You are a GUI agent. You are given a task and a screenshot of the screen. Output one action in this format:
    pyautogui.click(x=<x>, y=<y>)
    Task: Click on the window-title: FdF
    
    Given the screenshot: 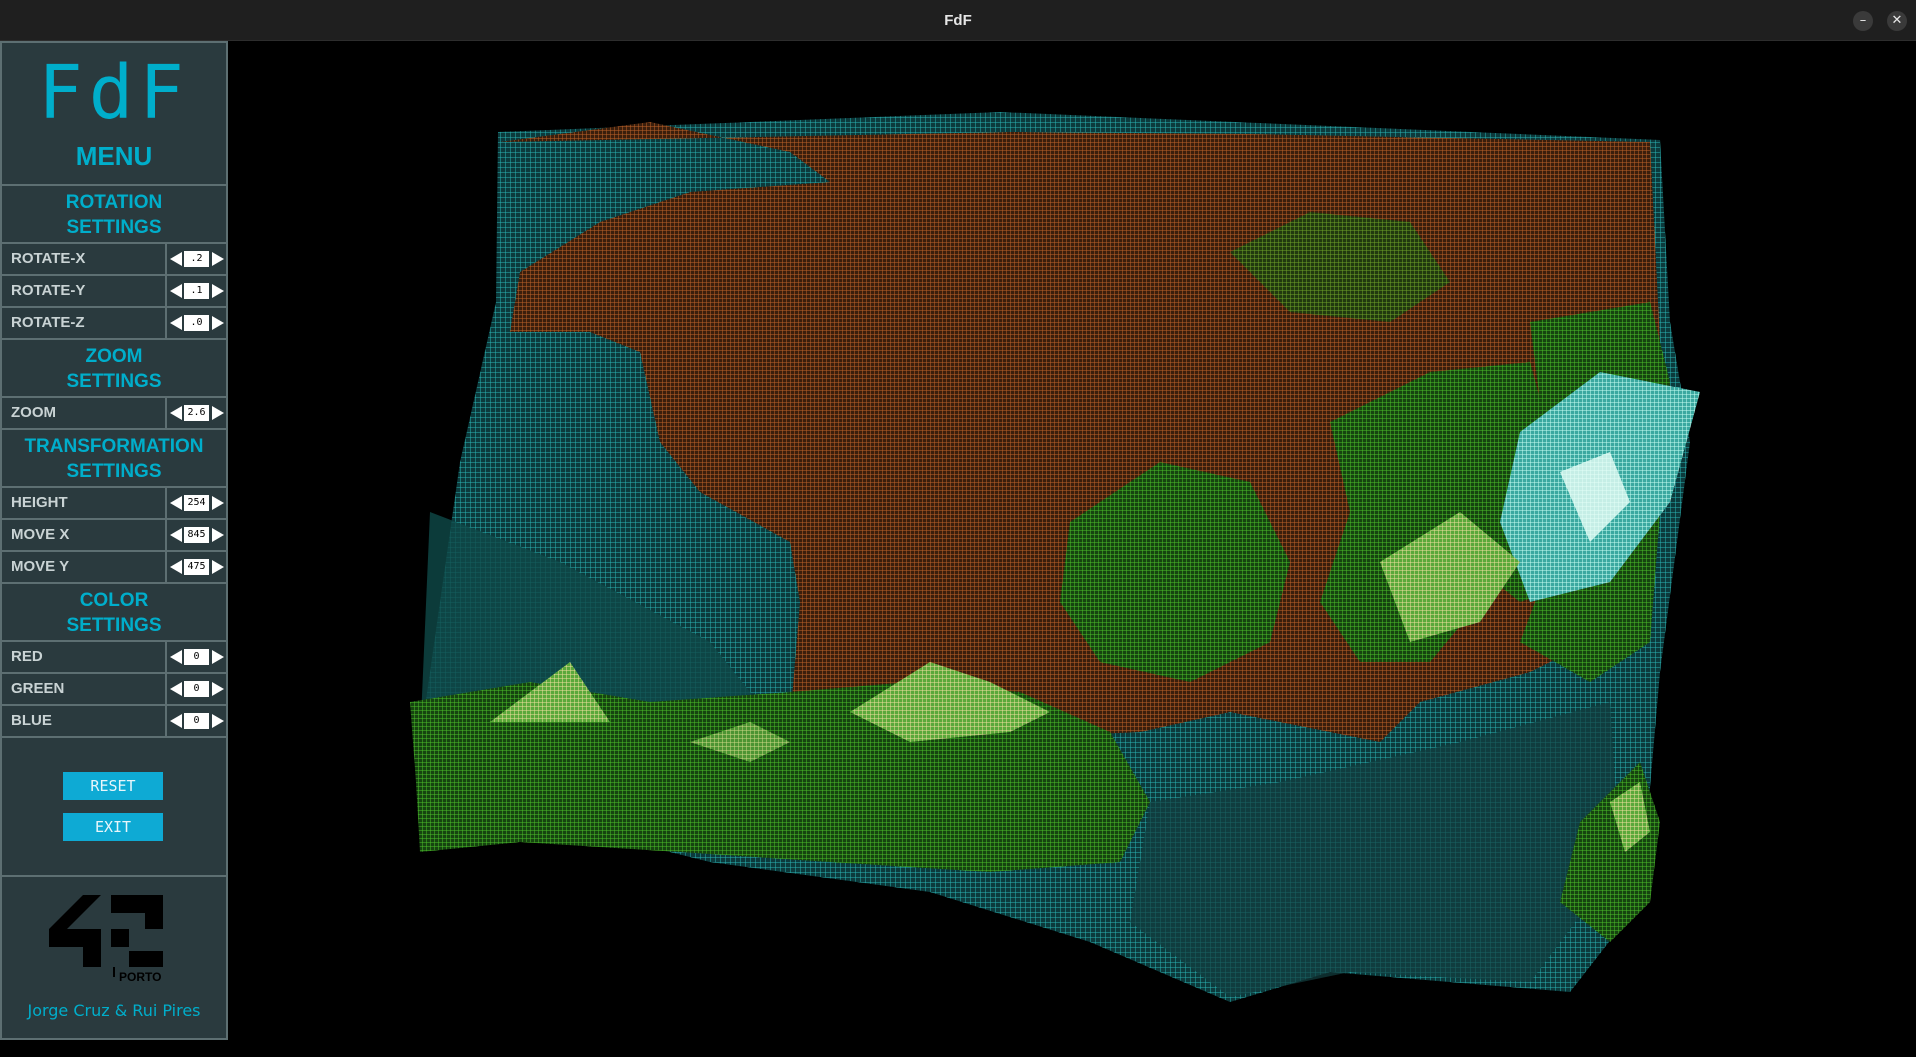 What is the action you would take?
    pyautogui.click(x=958, y=20)
    